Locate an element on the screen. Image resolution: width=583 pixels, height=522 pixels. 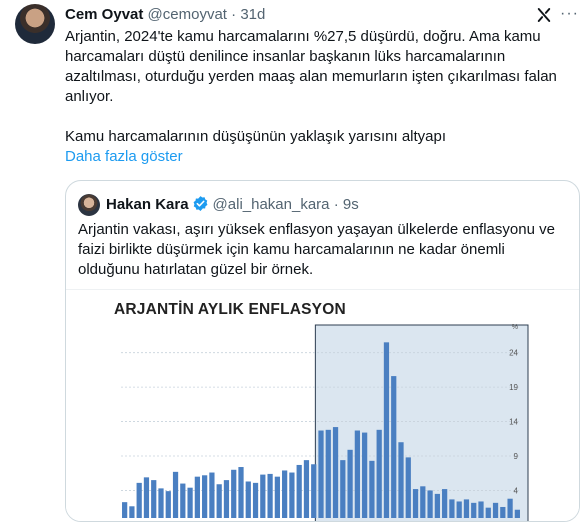
show-more-link: Daha fazla göster is located at coordinates (124, 157).